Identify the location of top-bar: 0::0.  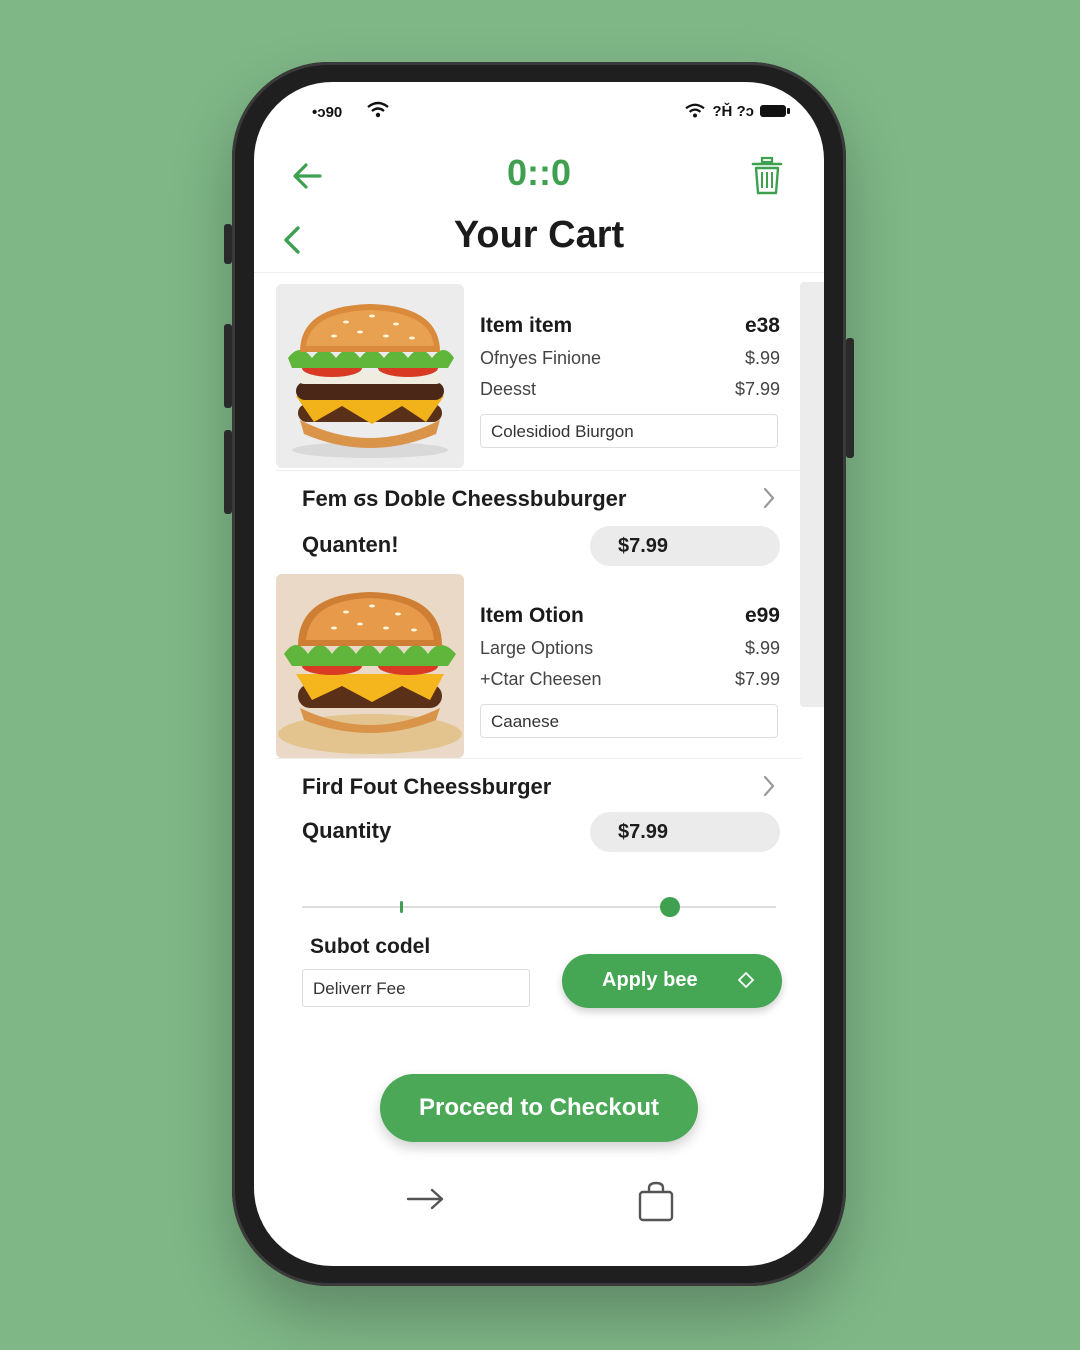
(539, 182).